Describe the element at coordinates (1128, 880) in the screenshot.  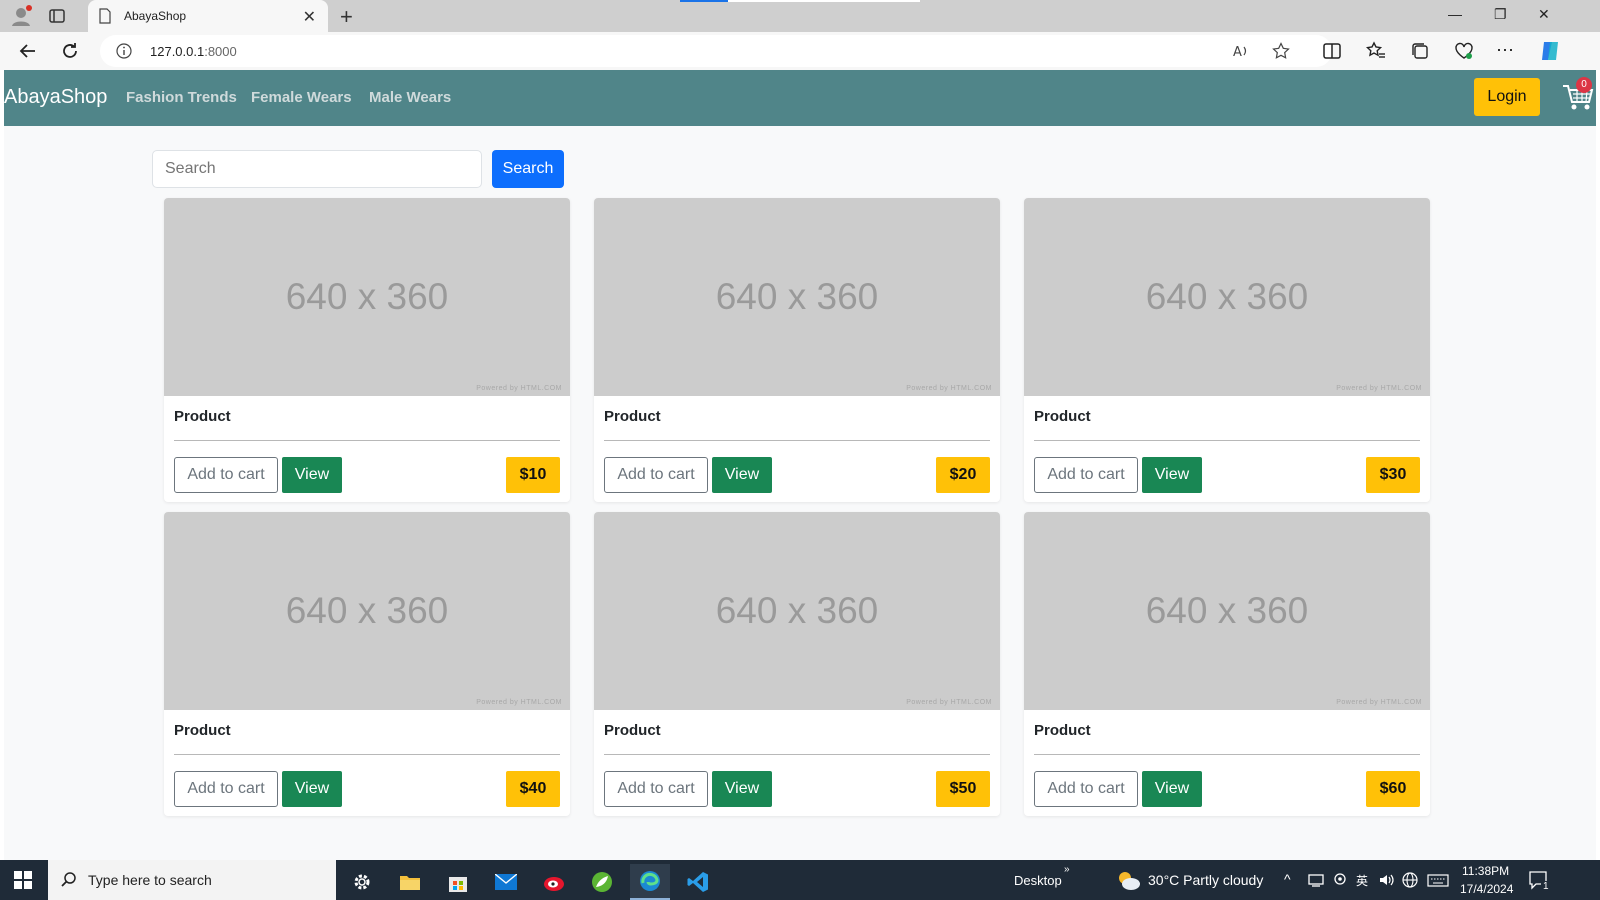
I see `weather-icon` at that location.